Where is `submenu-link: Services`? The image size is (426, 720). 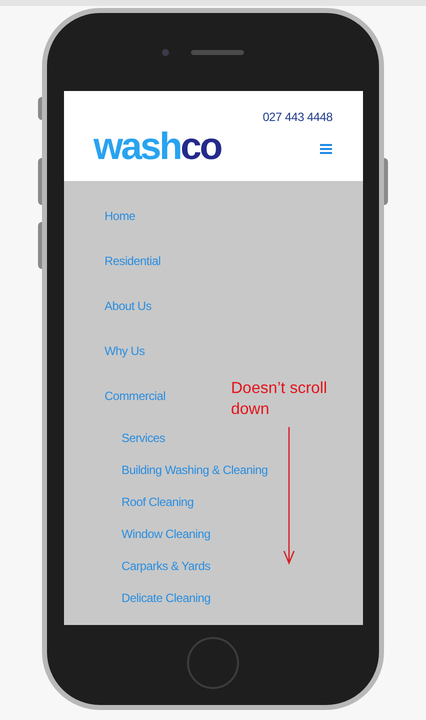 submenu-link: Services is located at coordinates (144, 438).